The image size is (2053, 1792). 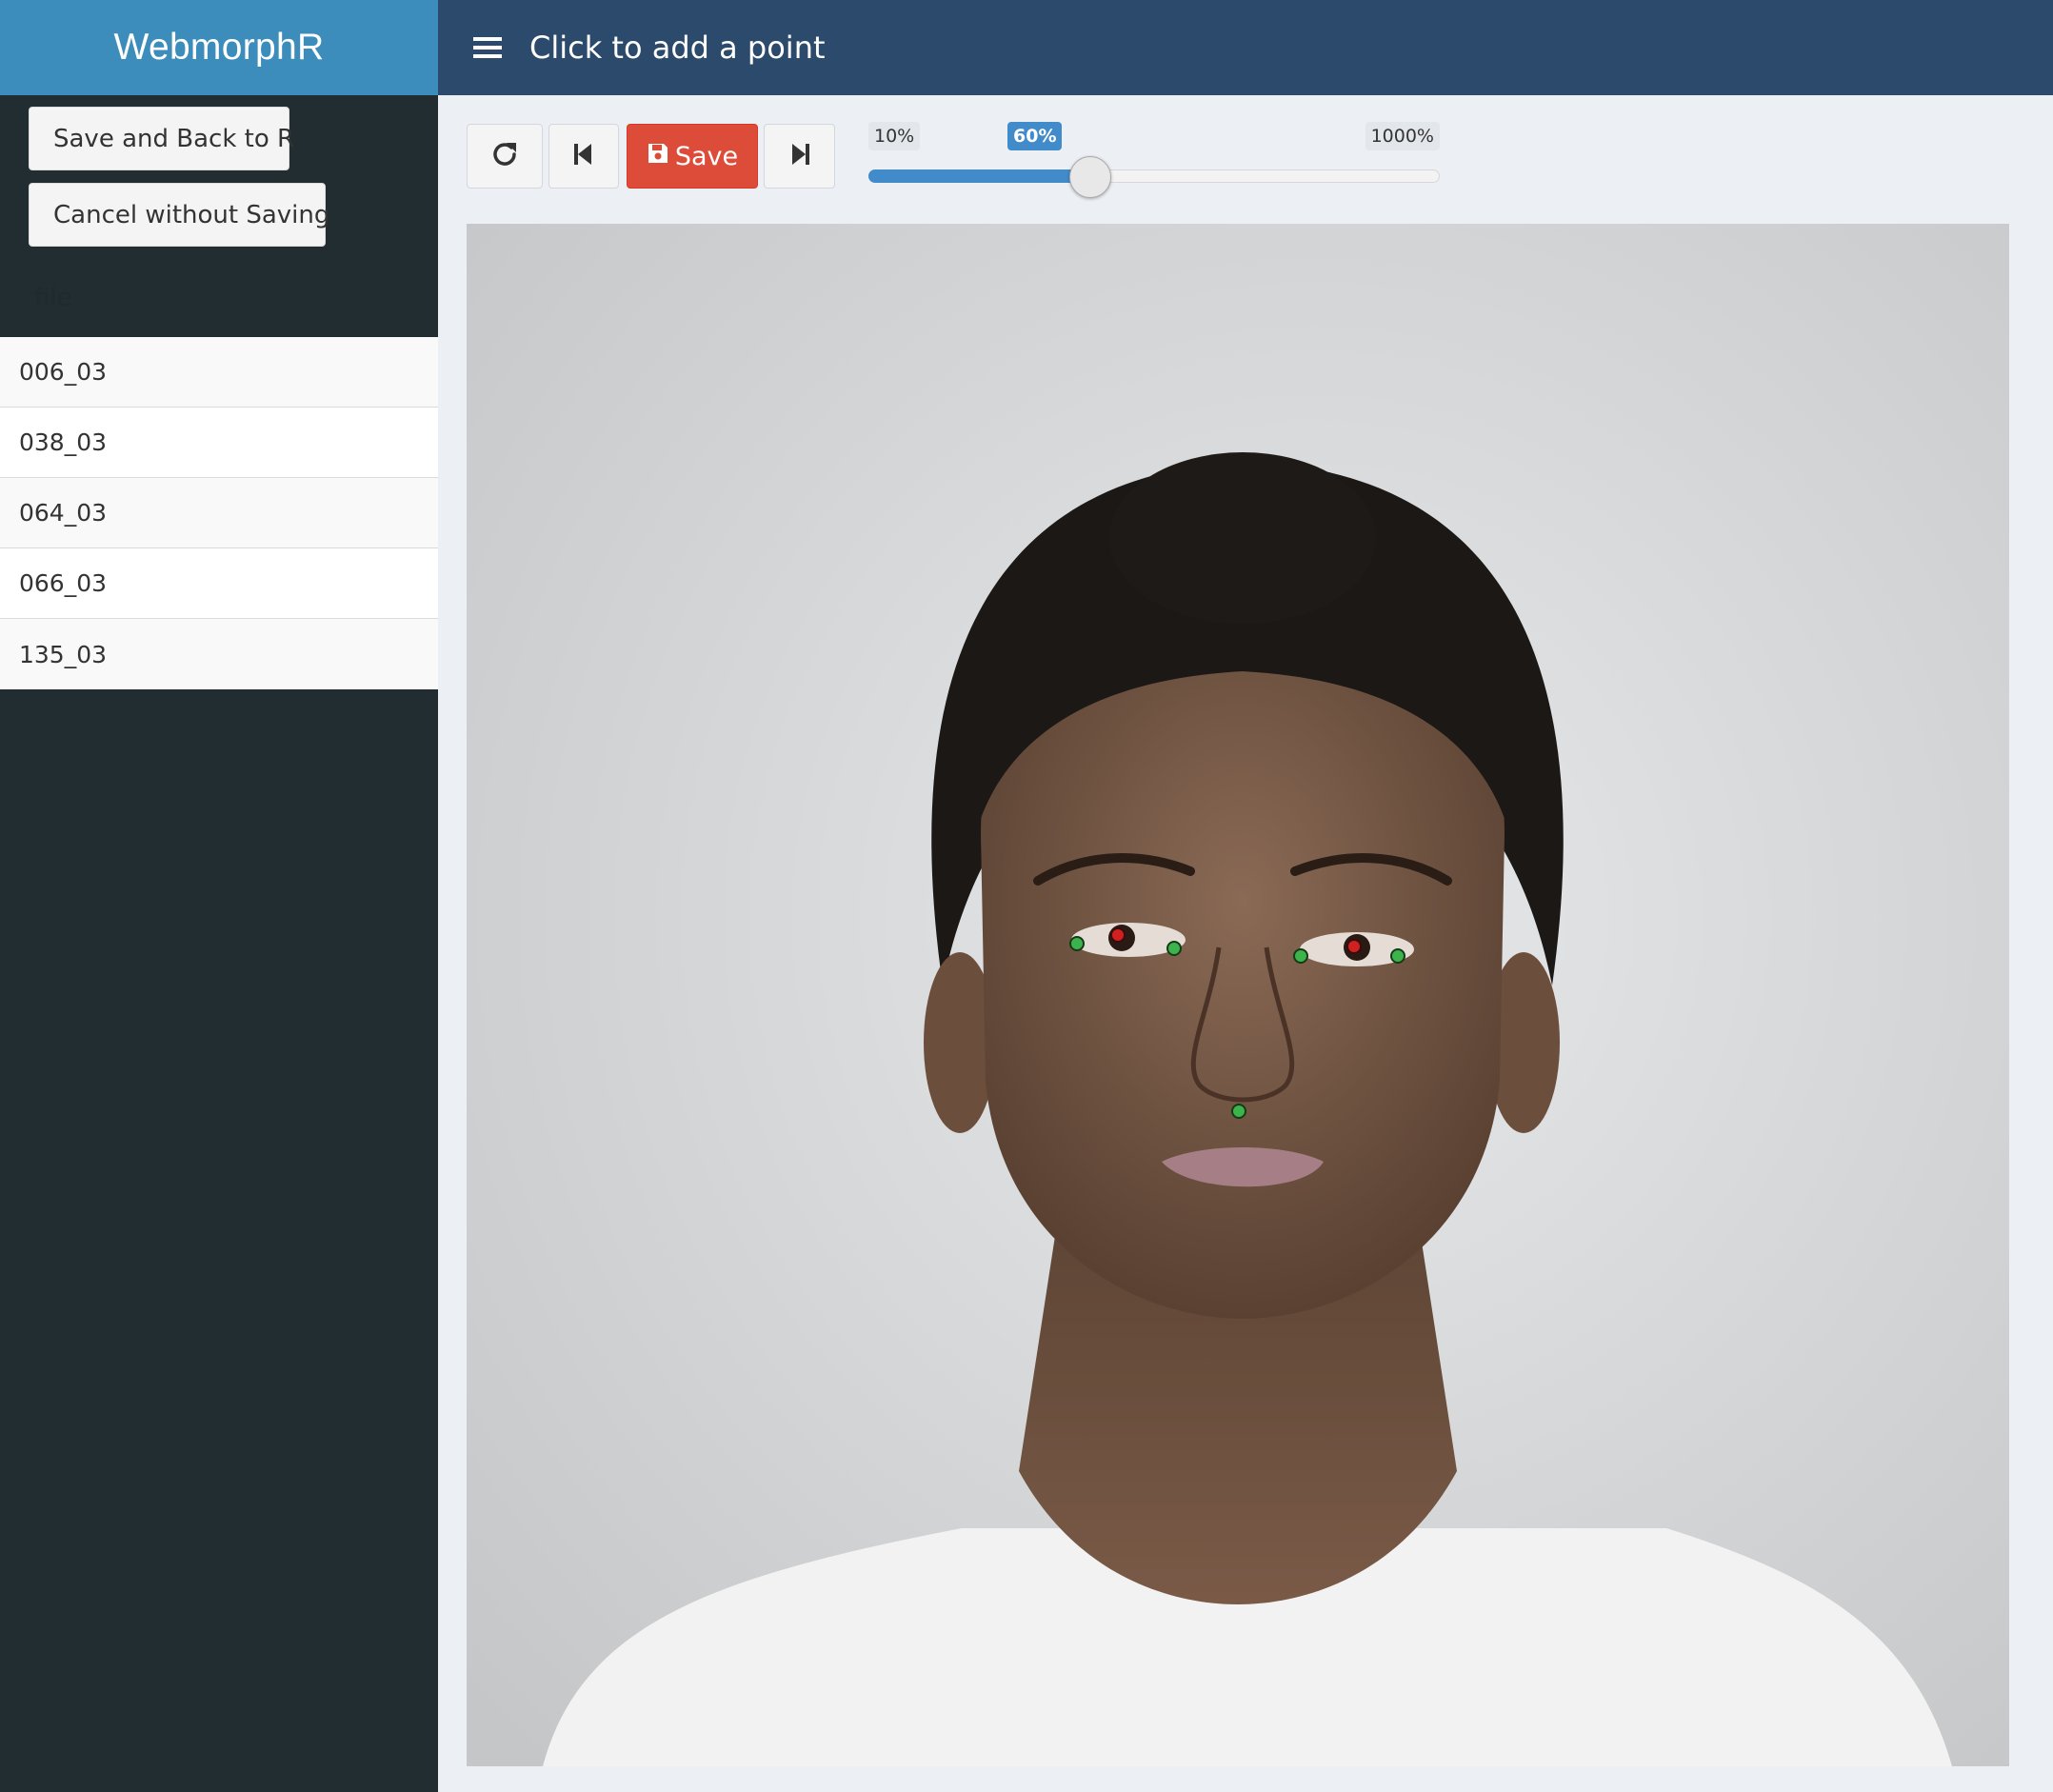 What do you see at coordinates (1118, 935) in the screenshot?
I see `point-left-pupil` at bounding box center [1118, 935].